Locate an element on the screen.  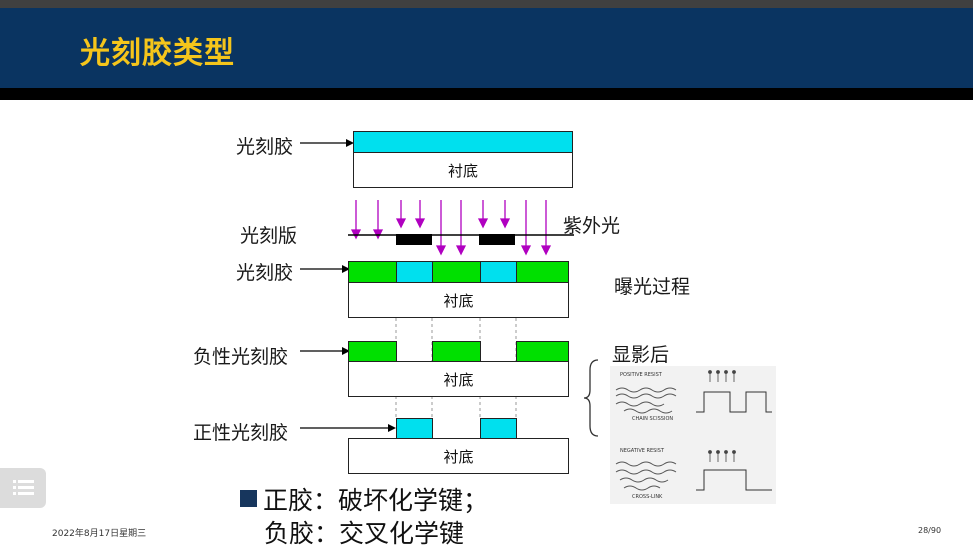
bullet-positive: 正胶：破坏化学键； is located at coordinates (364, 499).